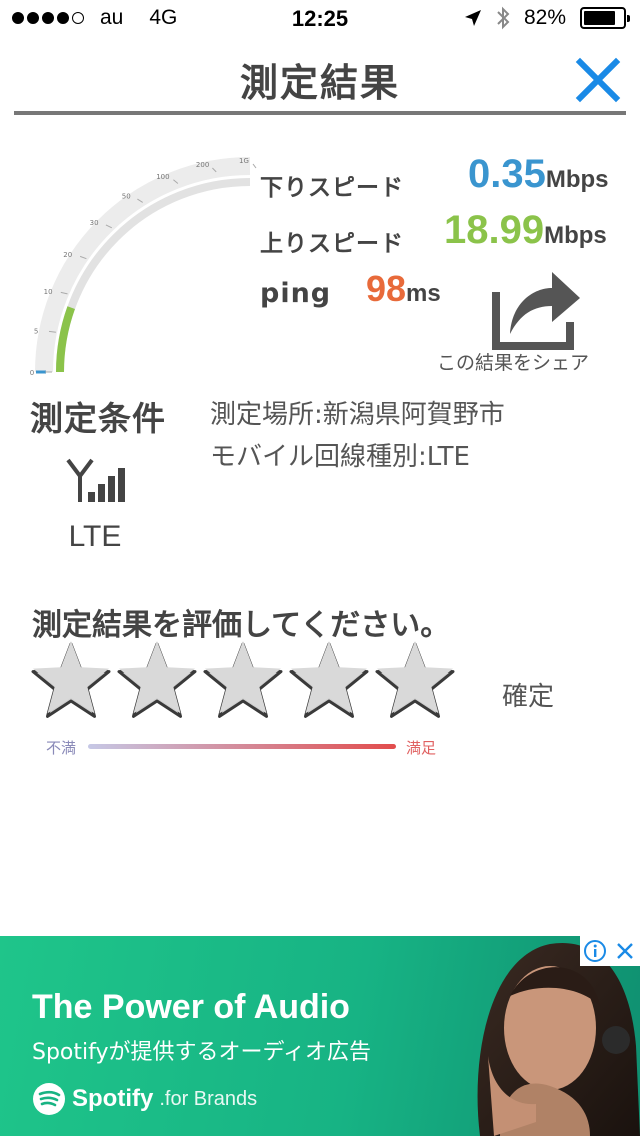  I want to click on signal-antenna-icon, so click(95, 480).